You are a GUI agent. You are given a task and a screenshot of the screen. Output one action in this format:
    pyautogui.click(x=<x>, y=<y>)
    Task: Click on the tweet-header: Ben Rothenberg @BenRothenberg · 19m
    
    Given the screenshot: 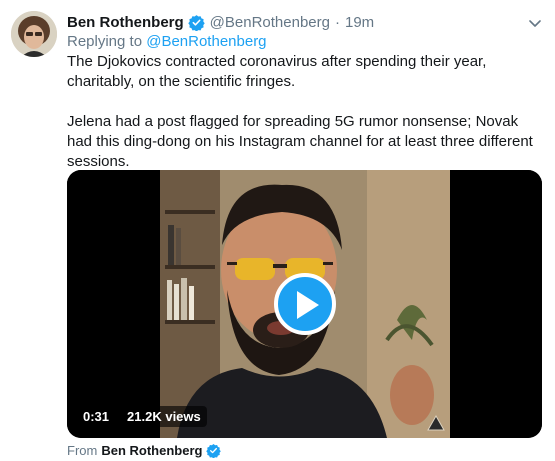 What is the action you would take?
    pyautogui.click(x=220, y=22)
    